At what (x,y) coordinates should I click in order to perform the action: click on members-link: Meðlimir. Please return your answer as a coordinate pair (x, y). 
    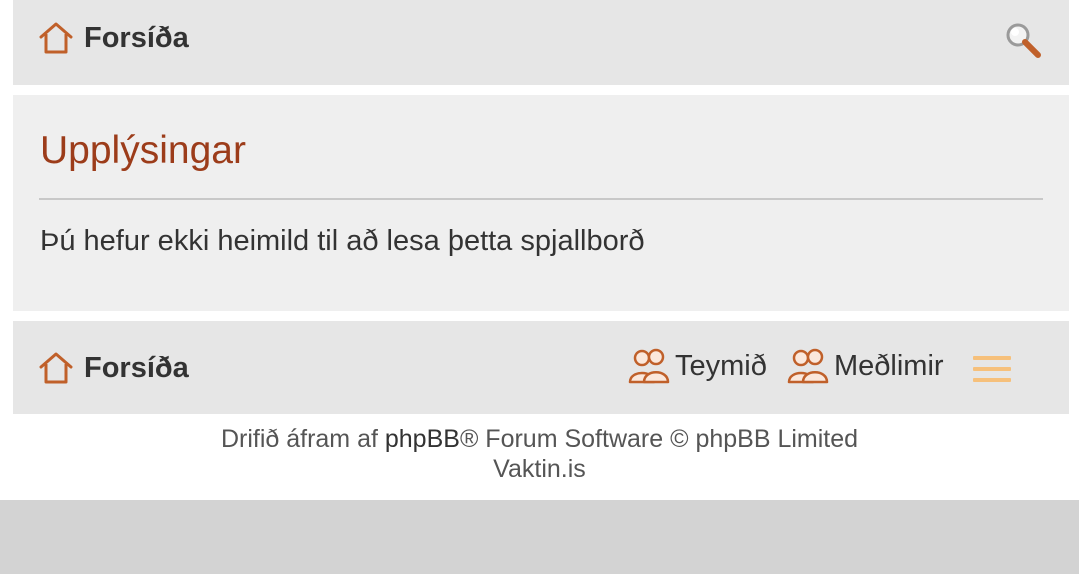
    Looking at the image, I should click on (865, 366).